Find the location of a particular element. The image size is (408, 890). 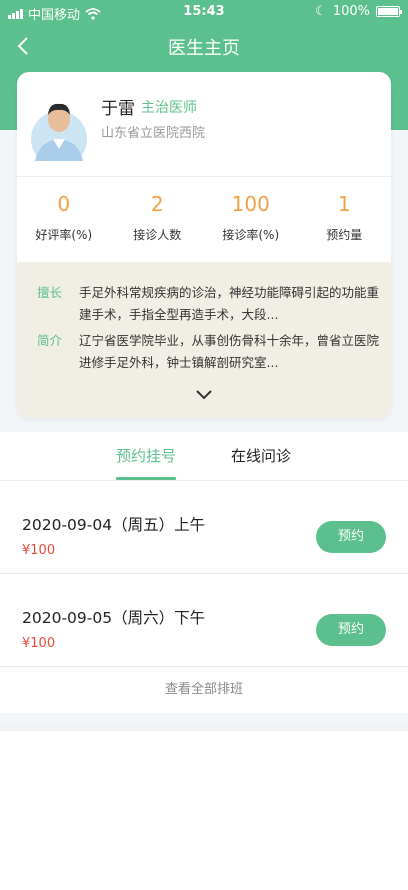

doctor-title: 主治医师 is located at coordinates (169, 108).